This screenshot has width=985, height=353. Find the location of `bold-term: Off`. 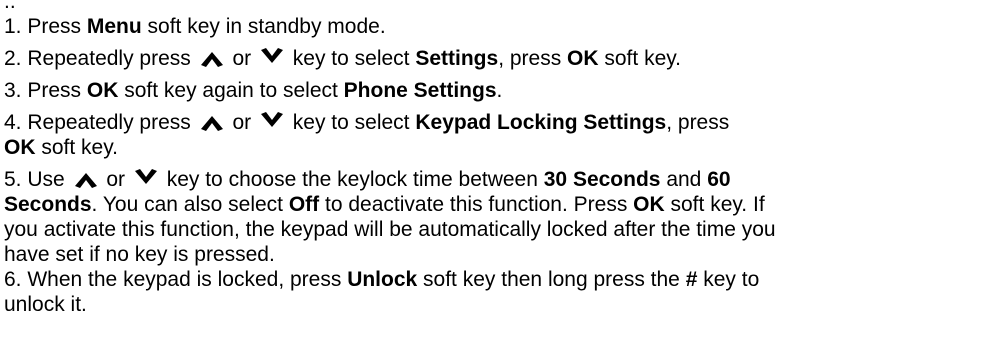

bold-term: Off is located at coordinates (304, 204).